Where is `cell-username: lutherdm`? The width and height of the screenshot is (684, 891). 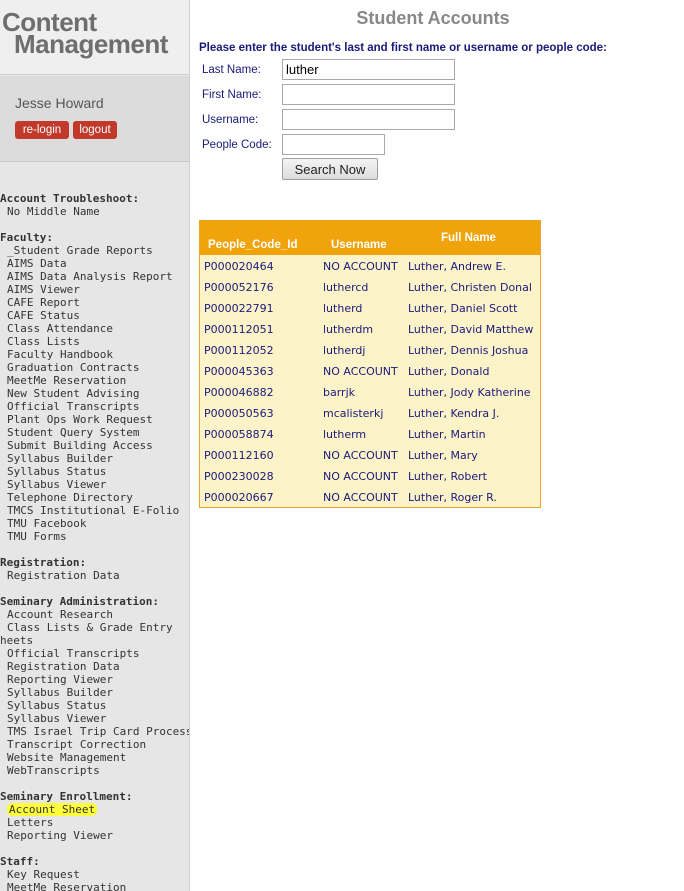 cell-username: lutherdm is located at coordinates (348, 329).